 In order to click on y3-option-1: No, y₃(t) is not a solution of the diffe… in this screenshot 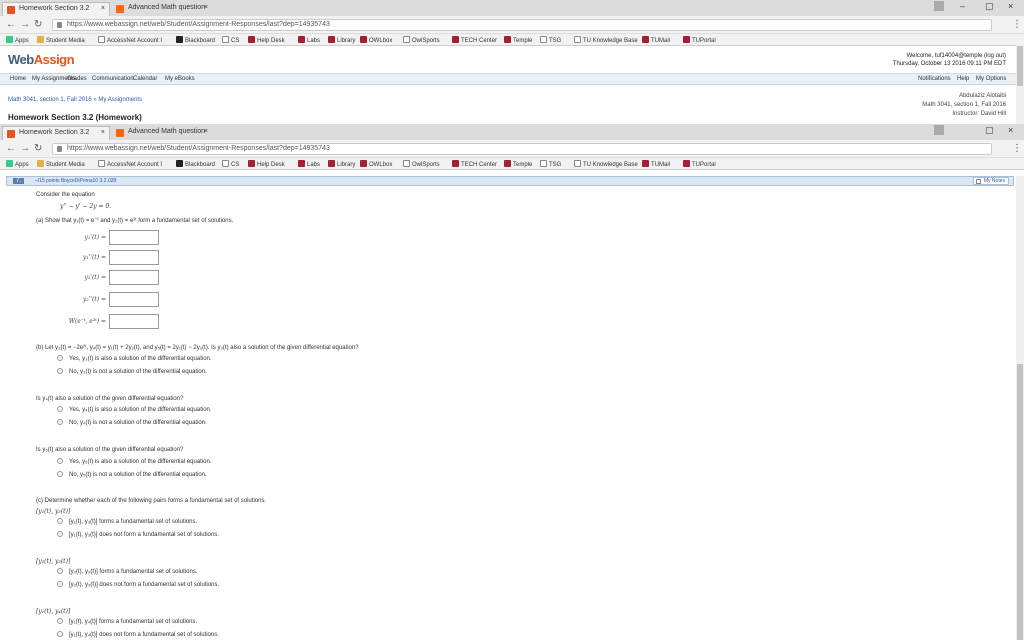, I will do `click(132, 371)`.